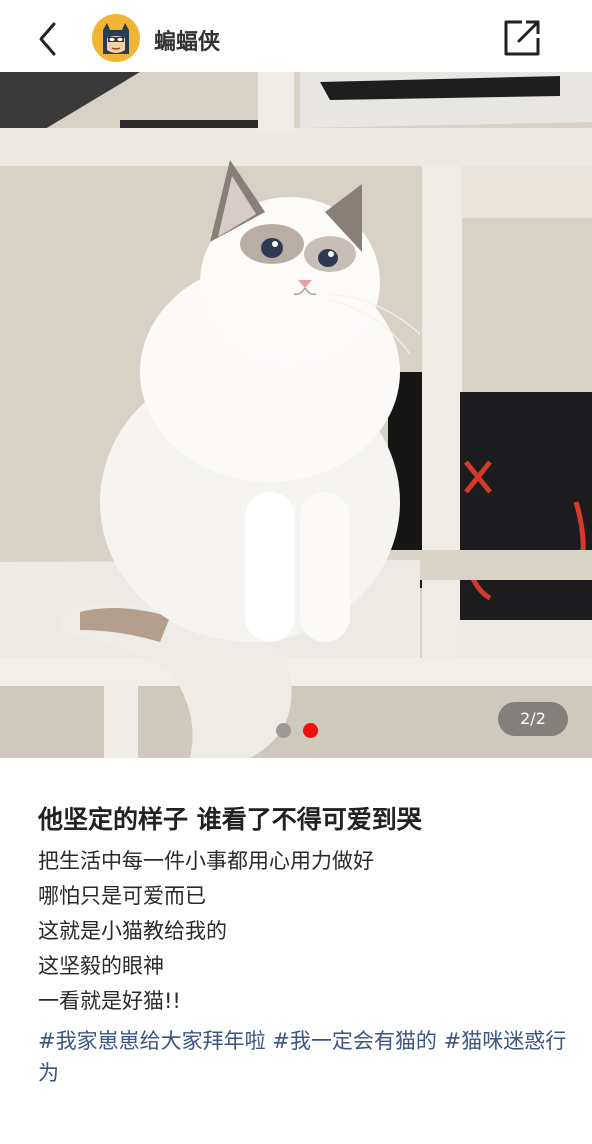 The image size is (592, 1144). What do you see at coordinates (230, 819) in the screenshot?
I see `post-title: 他坚定的样子 谁看了不得可爱到哭` at bounding box center [230, 819].